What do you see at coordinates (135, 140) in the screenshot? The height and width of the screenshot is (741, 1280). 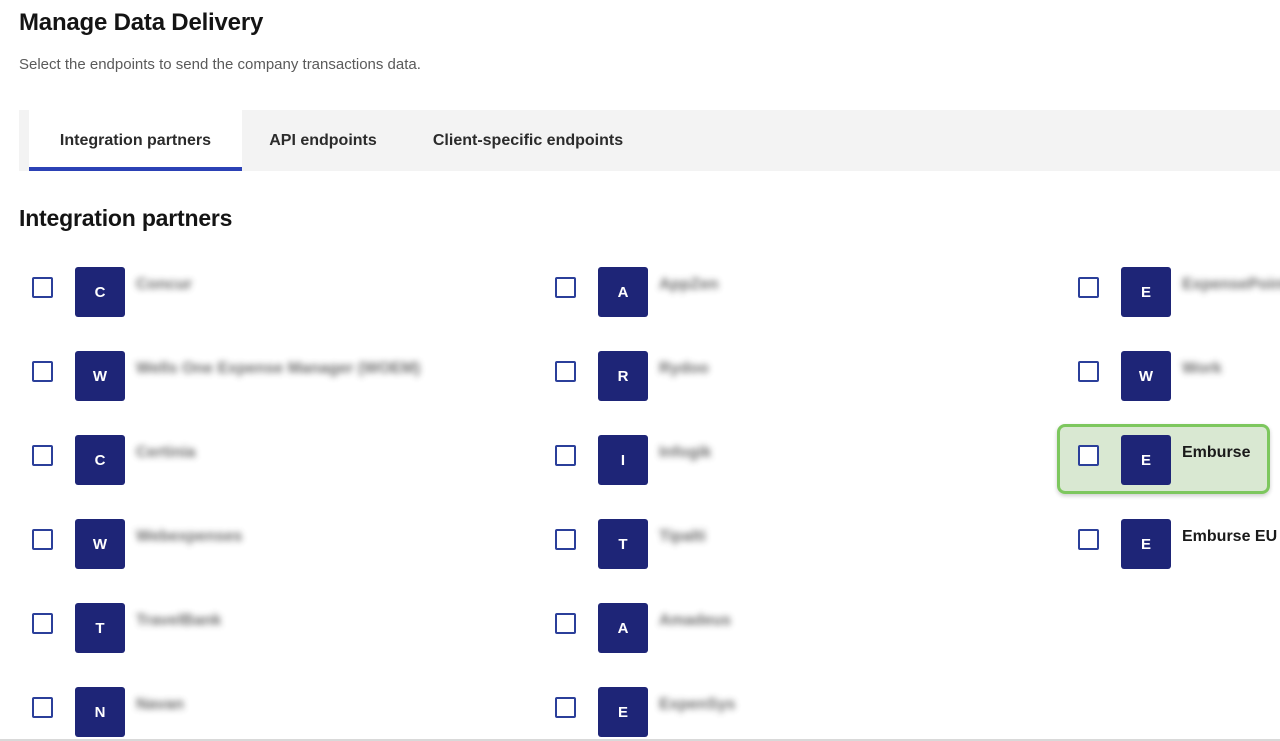 I see `tab-integration-partners: Integration partners` at bounding box center [135, 140].